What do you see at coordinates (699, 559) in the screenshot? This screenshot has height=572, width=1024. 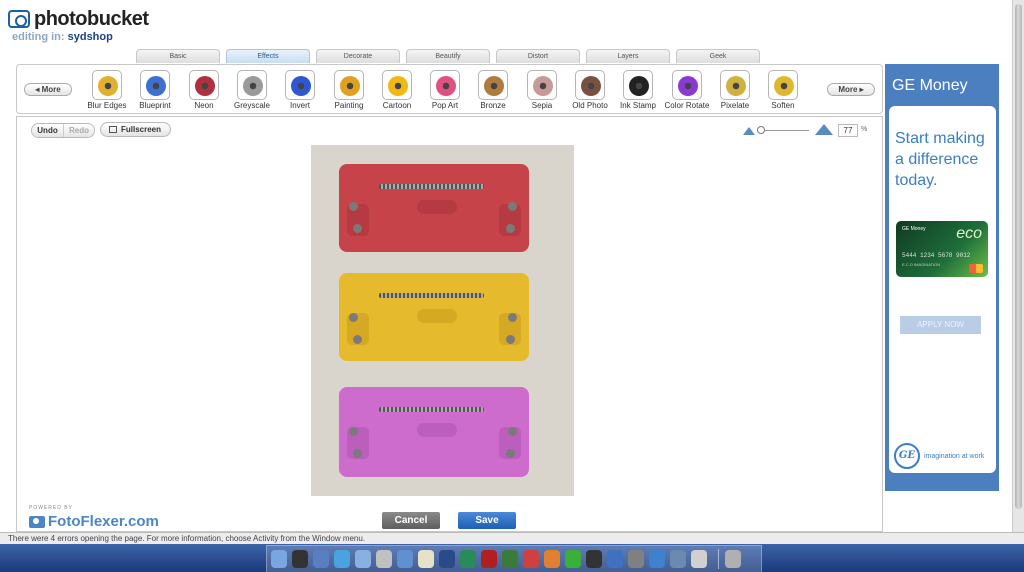 I see `photos-icon` at bounding box center [699, 559].